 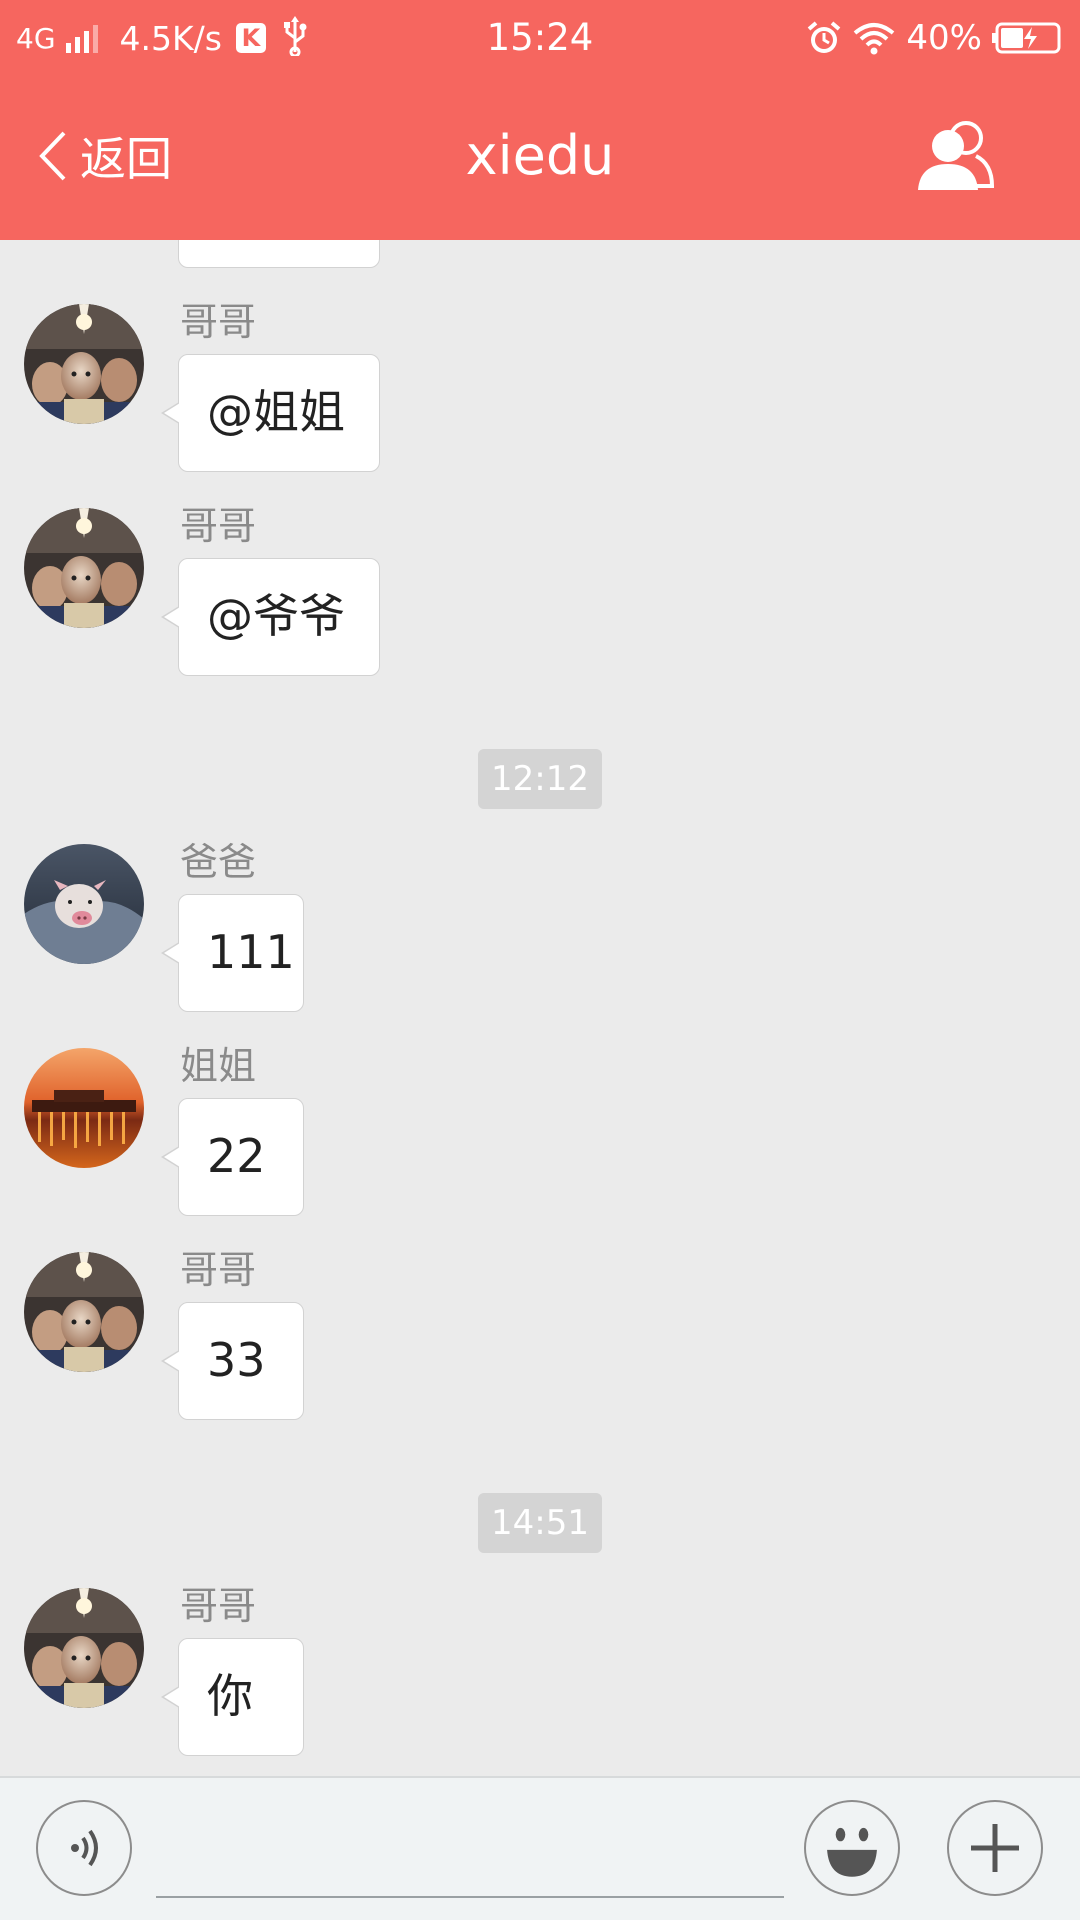 I want to click on message-input, so click(x=470, y=1850).